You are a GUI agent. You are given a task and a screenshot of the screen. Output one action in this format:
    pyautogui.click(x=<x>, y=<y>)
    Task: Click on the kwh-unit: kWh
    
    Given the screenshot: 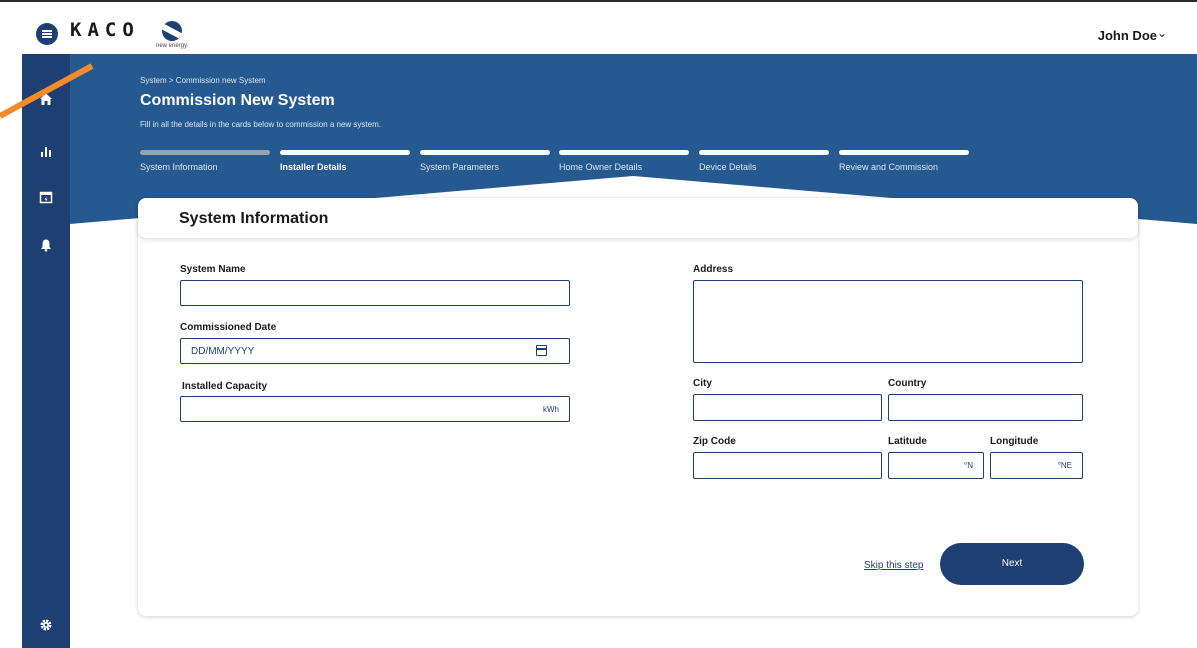 What is the action you would take?
    pyautogui.click(x=551, y=409)
    